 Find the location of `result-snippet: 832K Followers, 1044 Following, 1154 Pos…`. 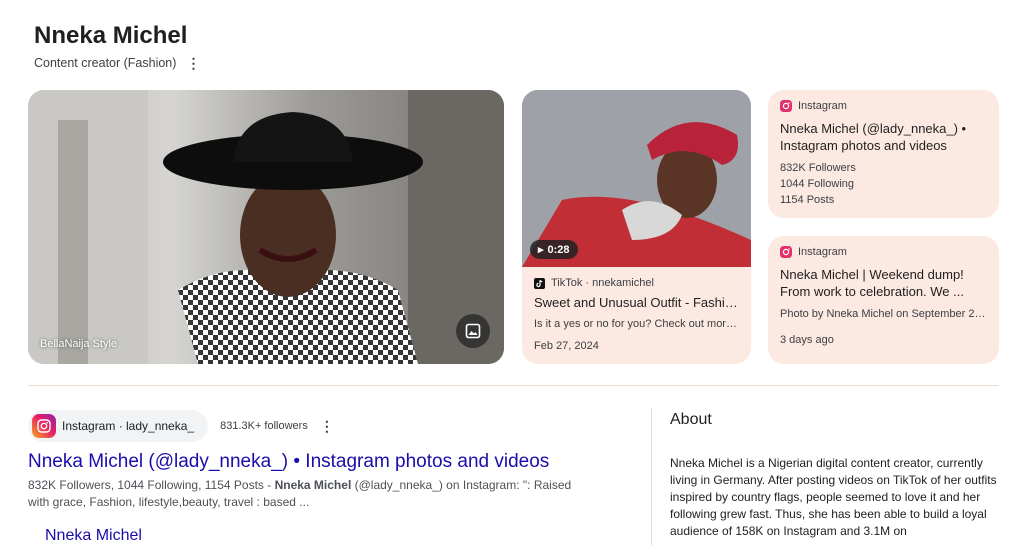

result-snippet: 832K Followers, 1044 Following, 1154 Pos… is located at coordinates (308, 494).